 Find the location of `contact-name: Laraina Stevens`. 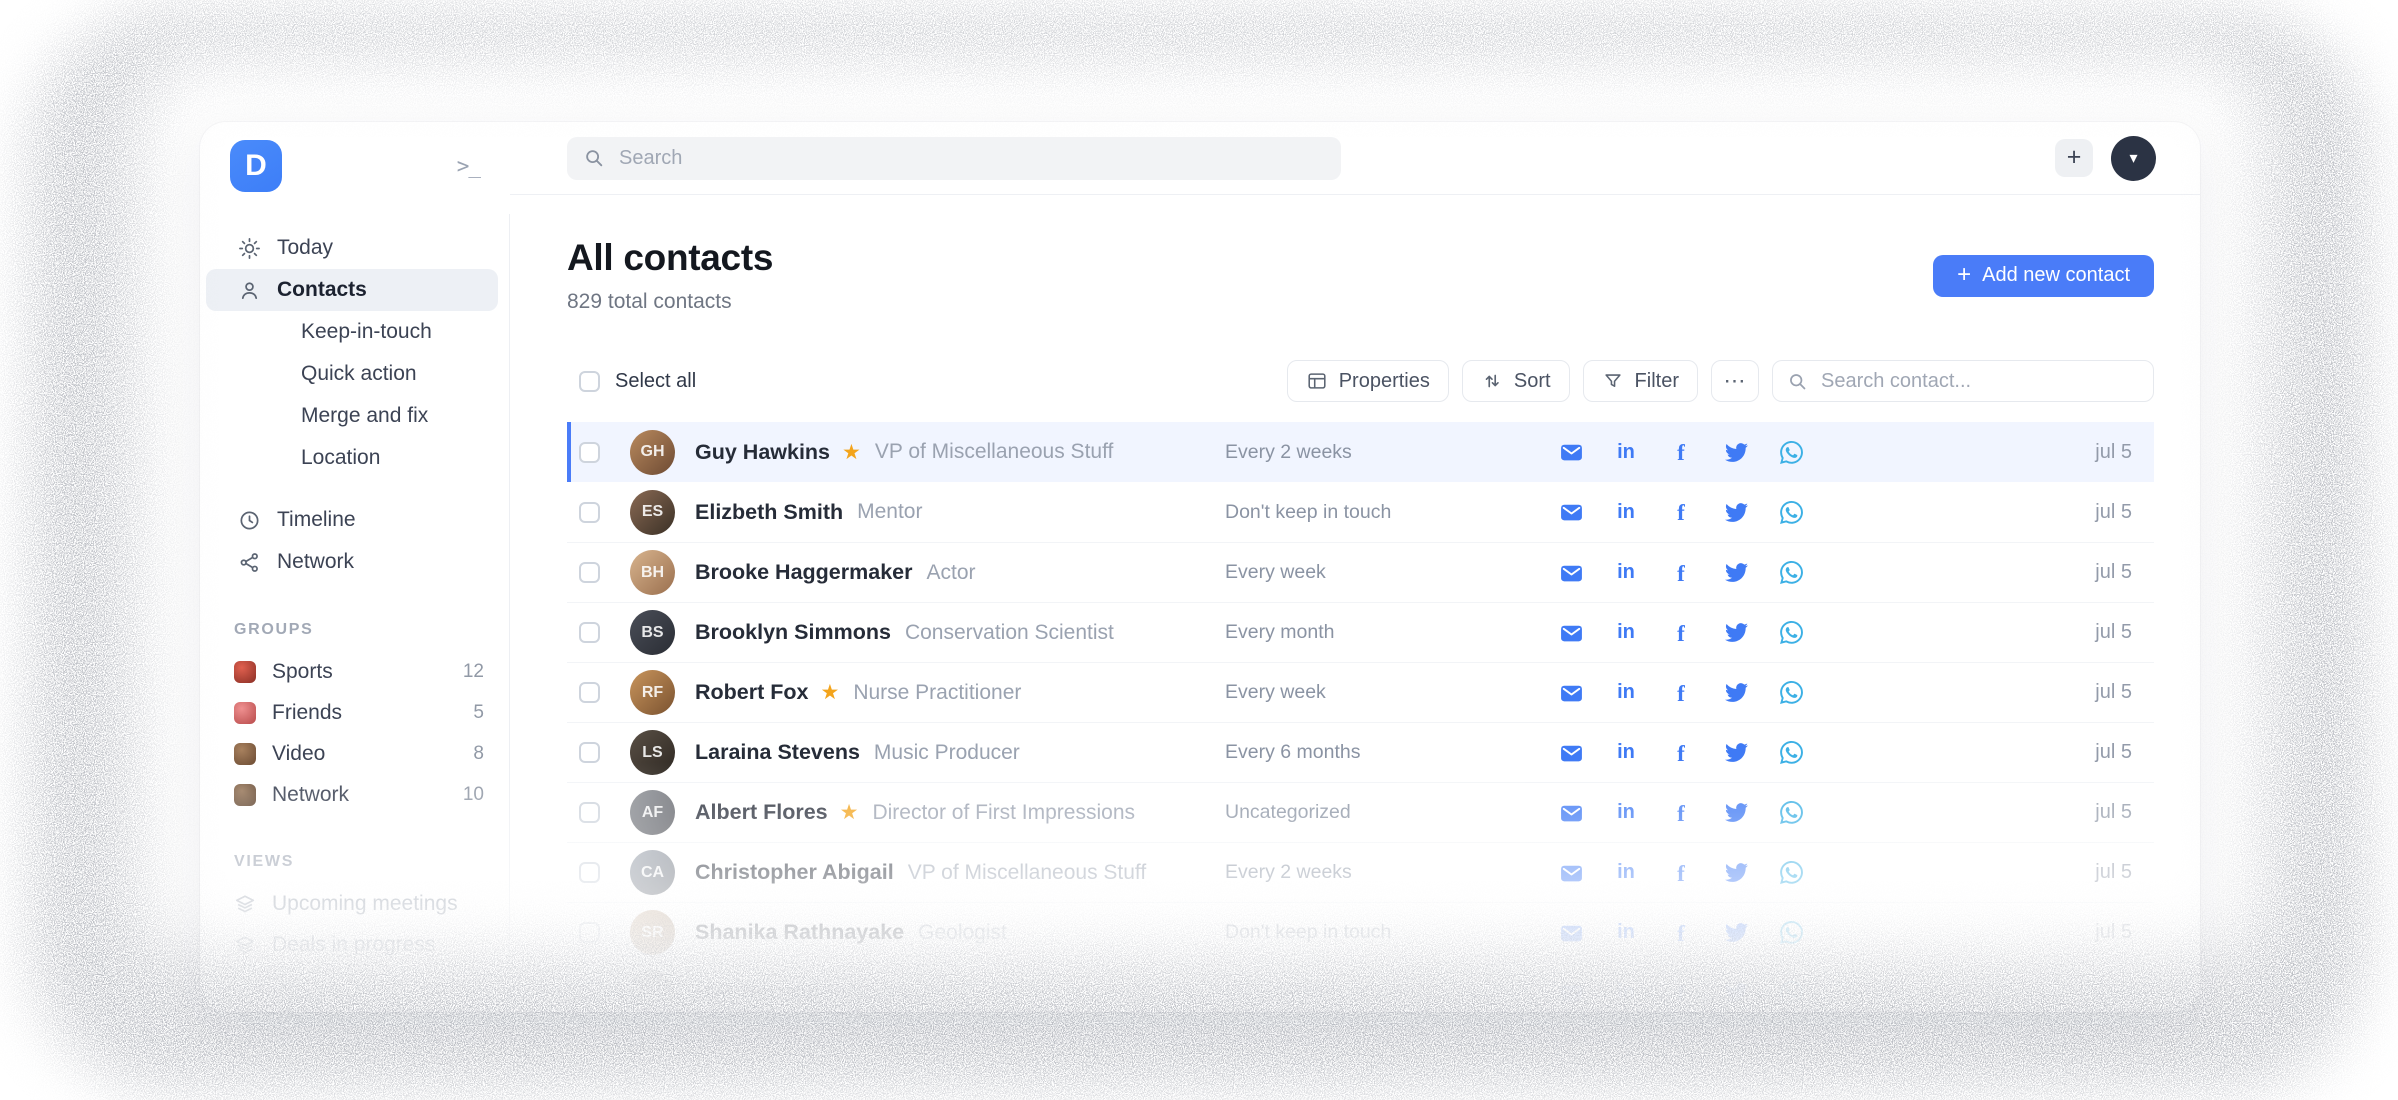

contact-name: Laraina Stevens is located at coordinates (777, 752).